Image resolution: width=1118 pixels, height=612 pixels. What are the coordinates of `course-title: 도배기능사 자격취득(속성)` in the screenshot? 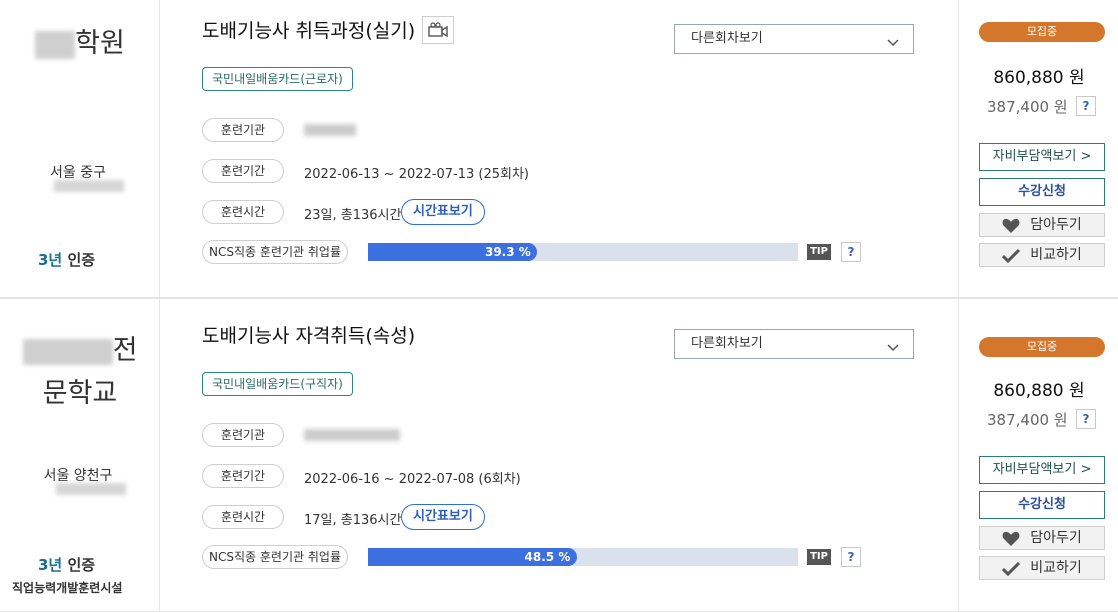 It's located at (308, 334).